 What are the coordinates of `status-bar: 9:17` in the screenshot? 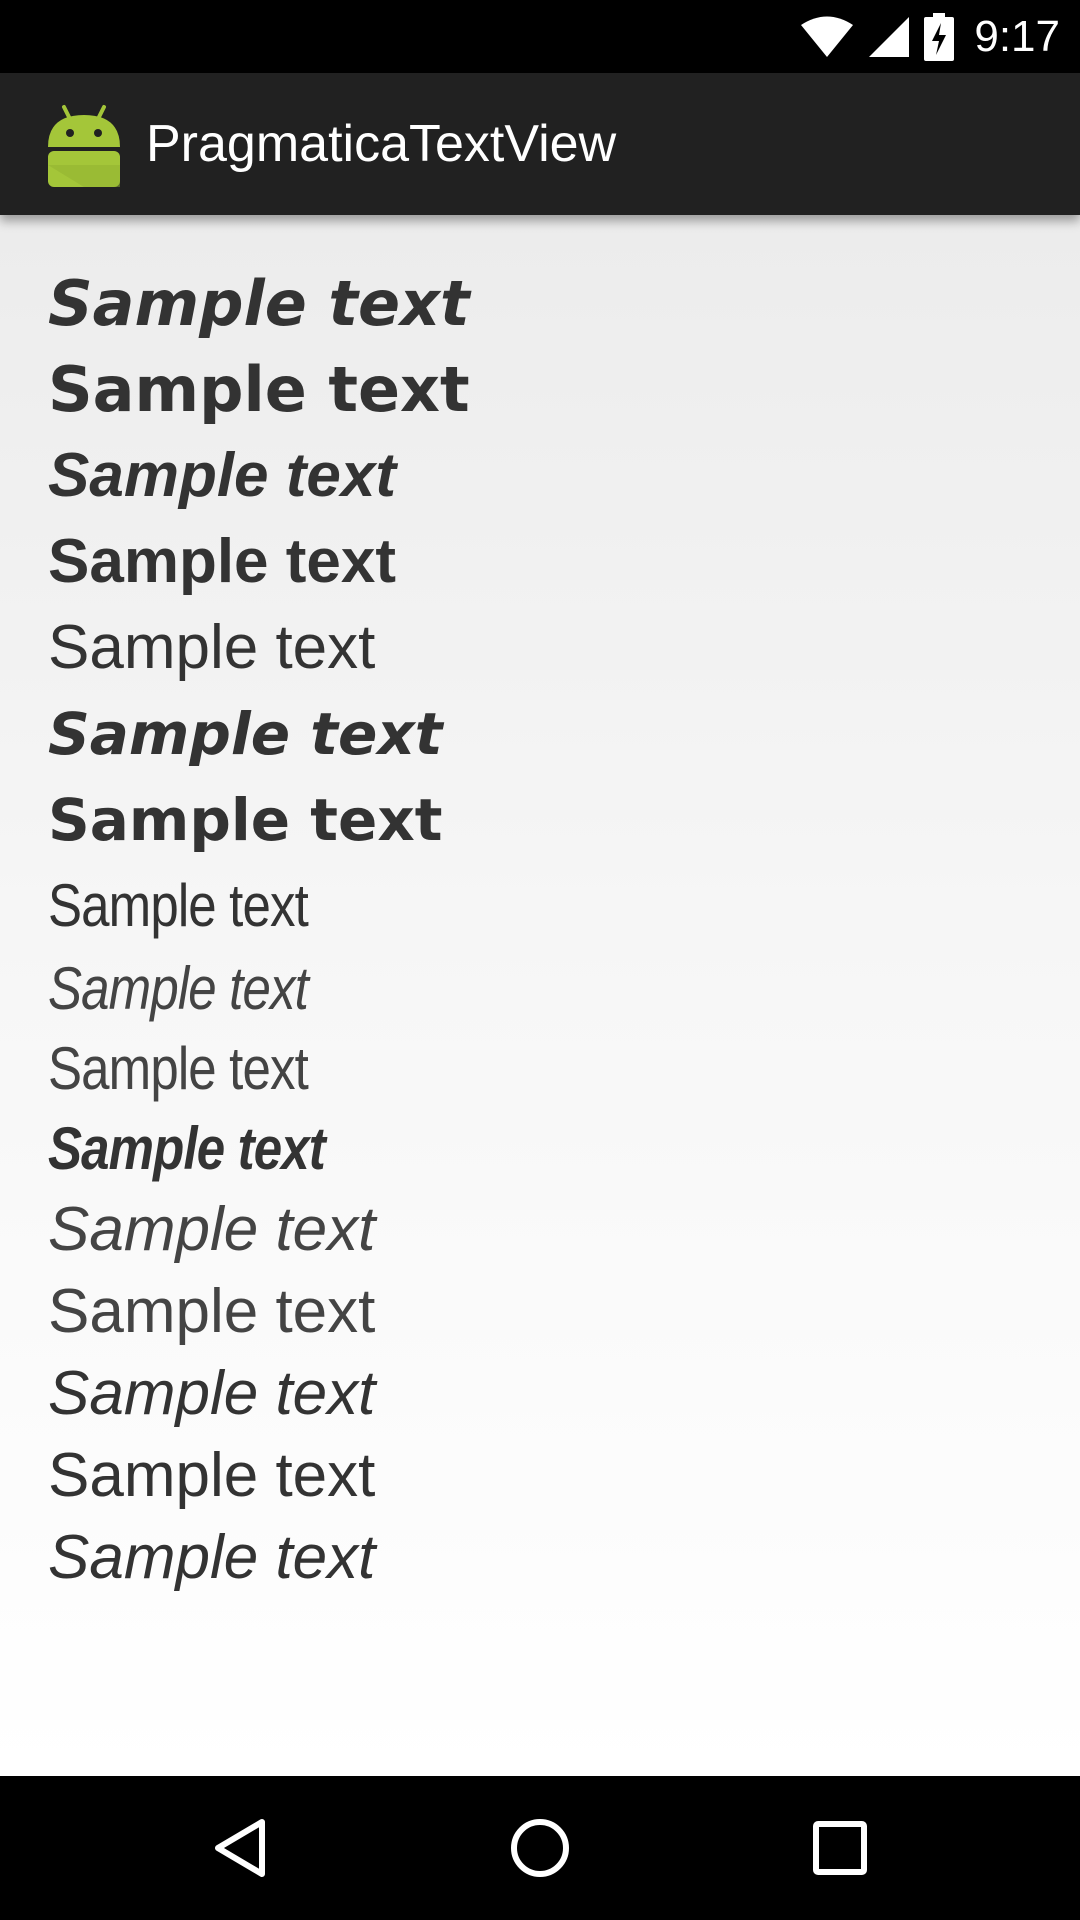 It's located at (540, 36).